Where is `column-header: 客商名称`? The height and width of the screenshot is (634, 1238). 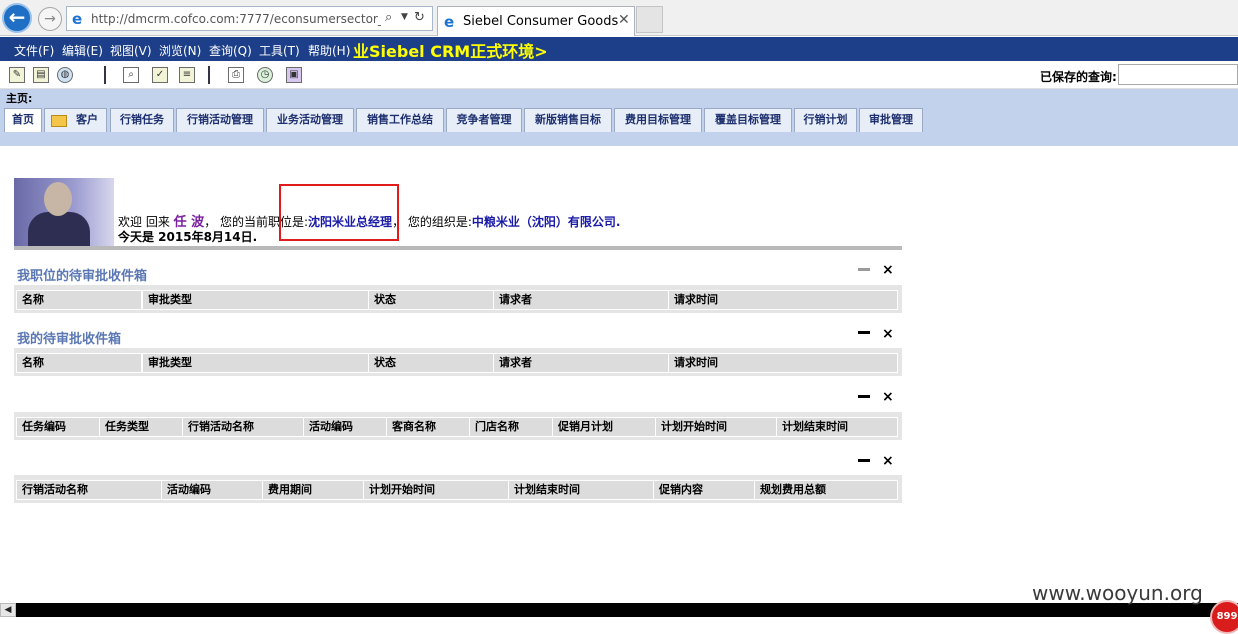
column-header: 客商名称 is located at coordinates (428, 427).